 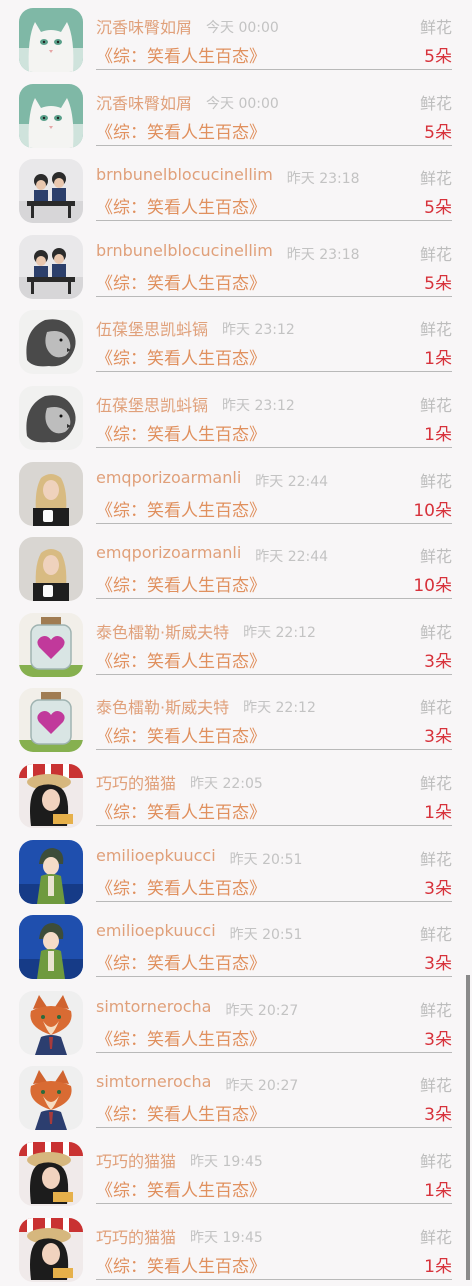 What do you see at coordinates (468, 1127) in the screenshot?
I see `scrollbar` at bounding box center [468, 1127].